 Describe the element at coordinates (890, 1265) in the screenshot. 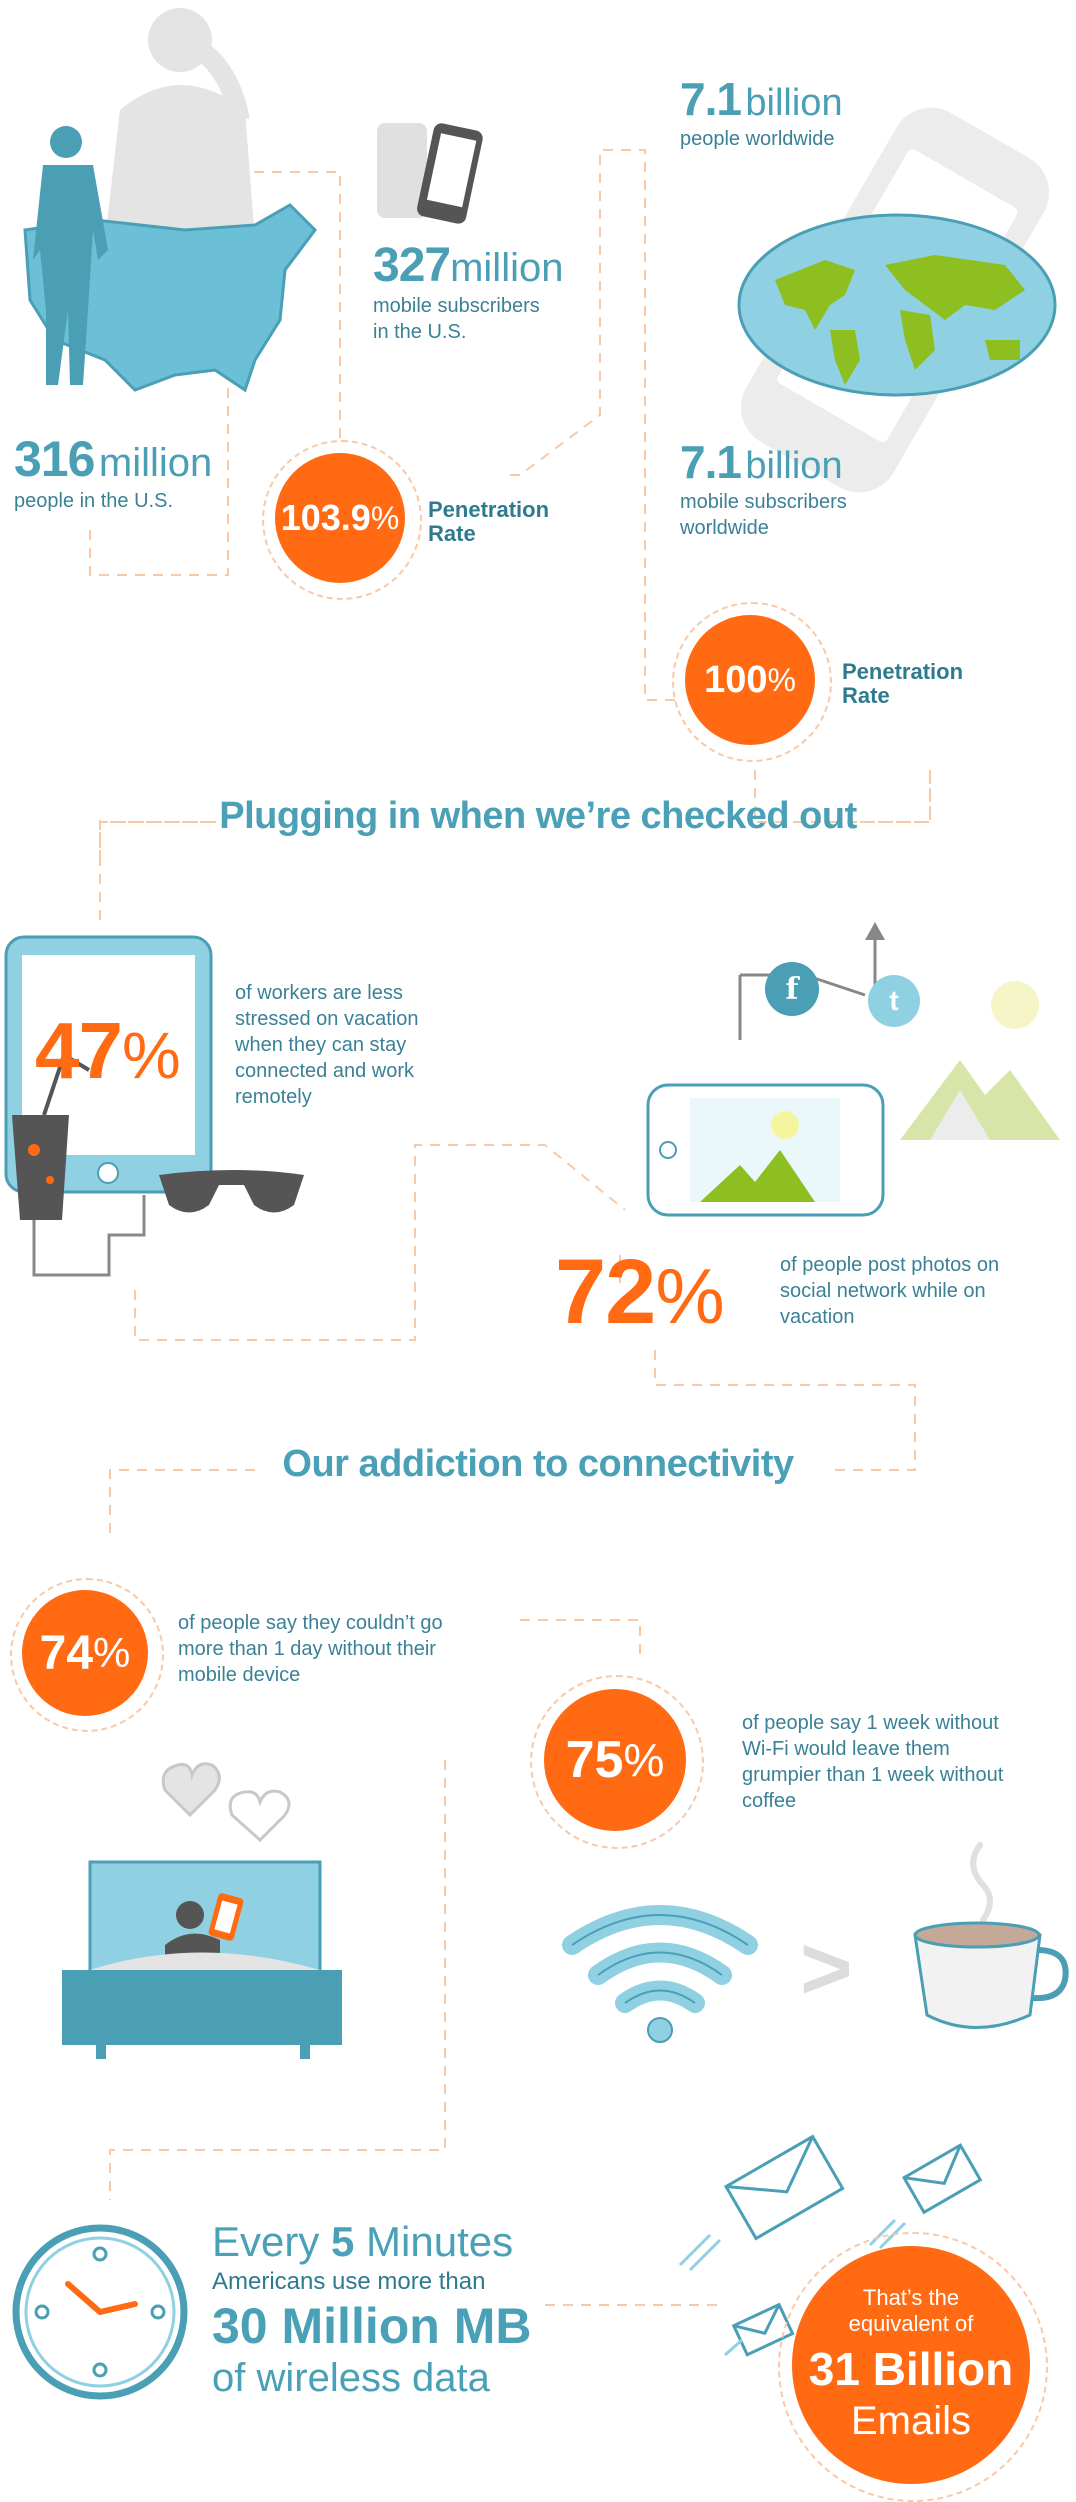

I see `stat-72-desc-1: of people post photos on` at that location.